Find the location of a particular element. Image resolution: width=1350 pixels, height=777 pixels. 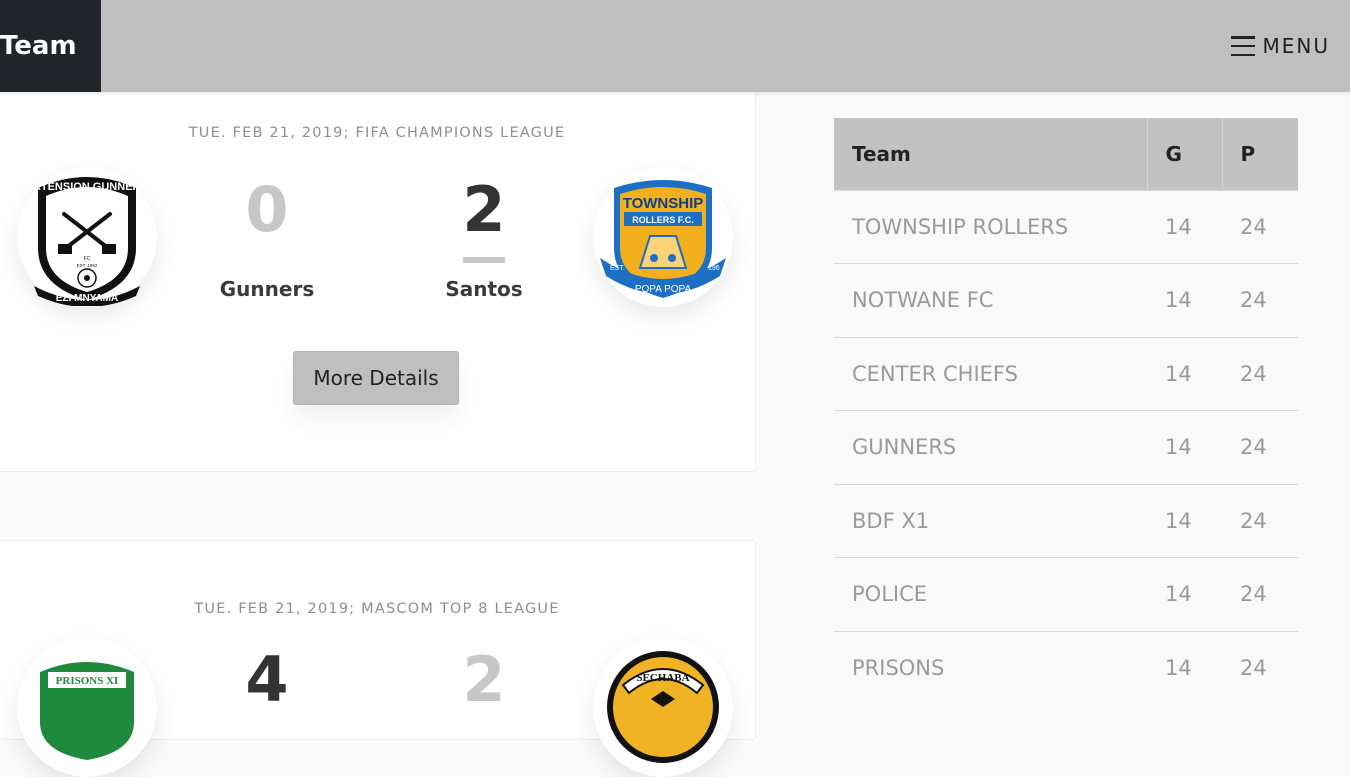

hamburger-icon is located at coordinates (1242, 46).